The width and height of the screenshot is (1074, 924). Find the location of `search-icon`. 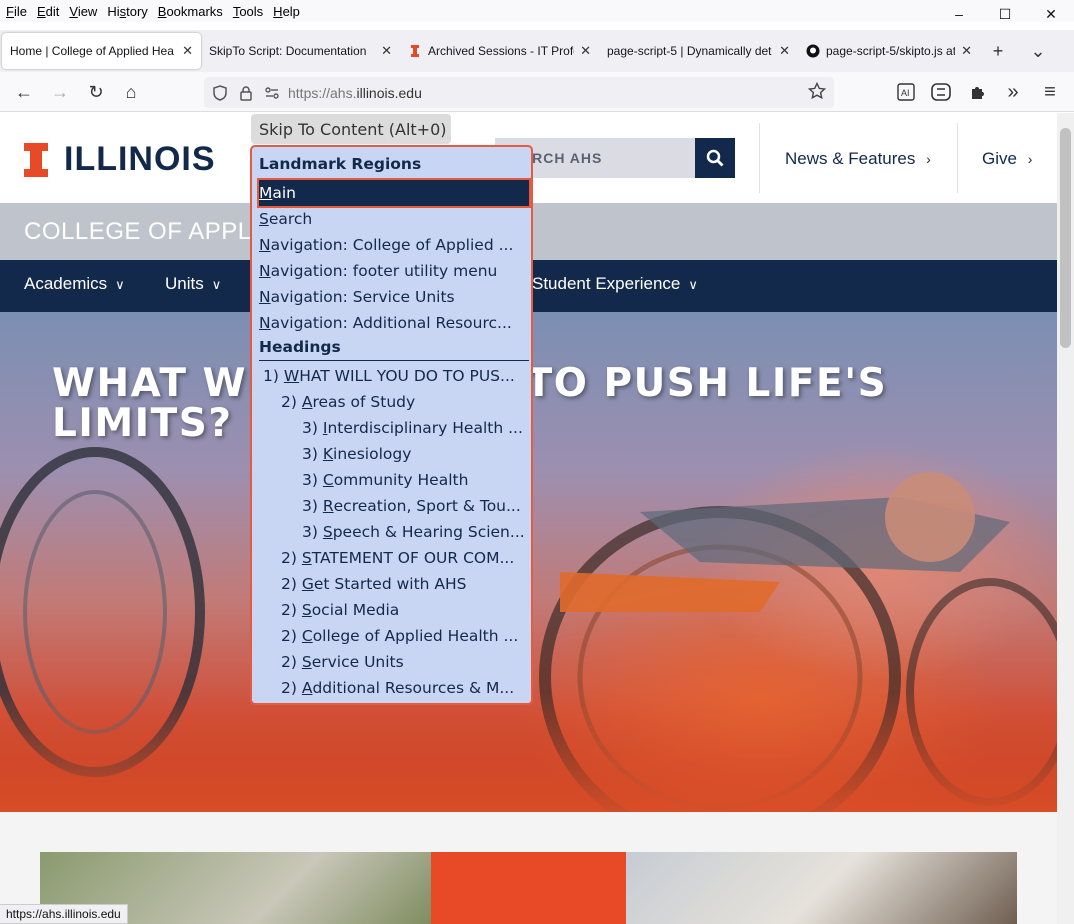

search-icon is located at coordinates (715, 158).